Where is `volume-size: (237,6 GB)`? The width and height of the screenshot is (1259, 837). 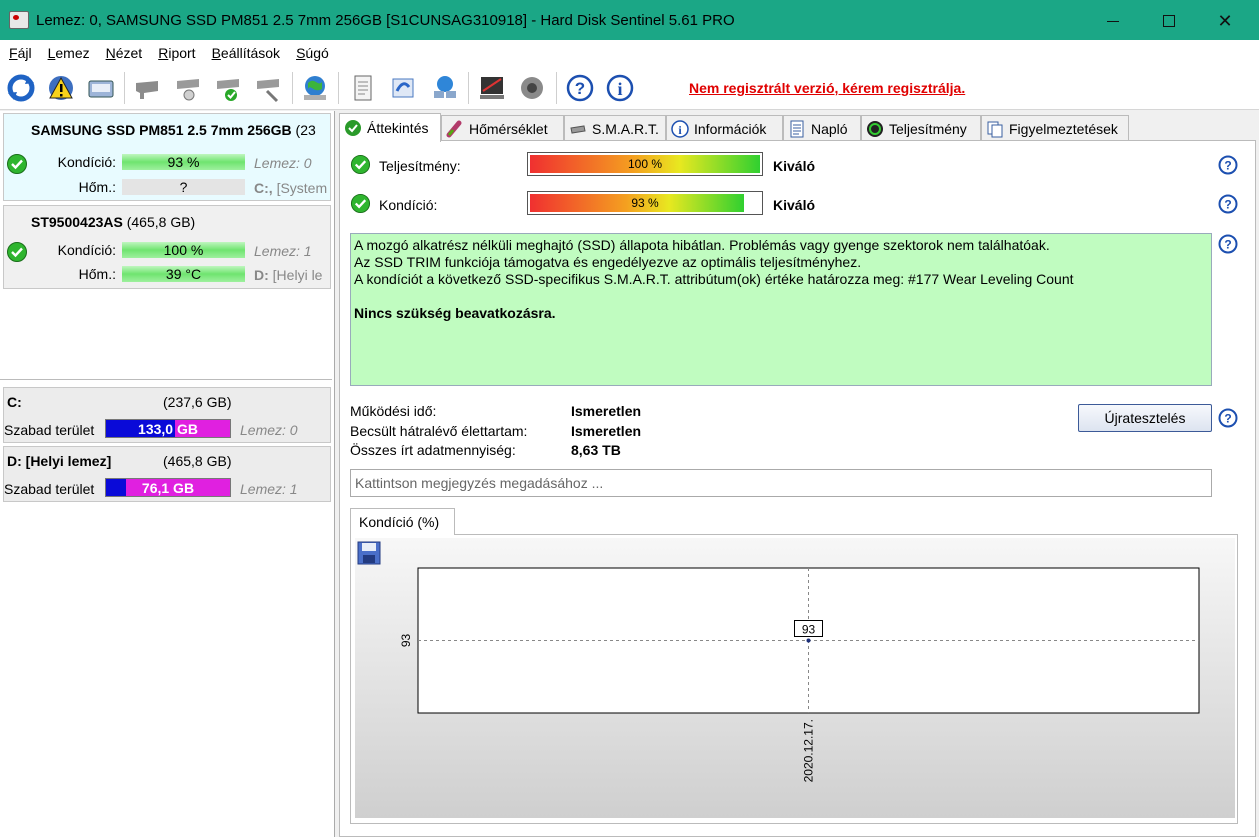
volume-size: (237,6 GB) is located at coordinates (197, 402).